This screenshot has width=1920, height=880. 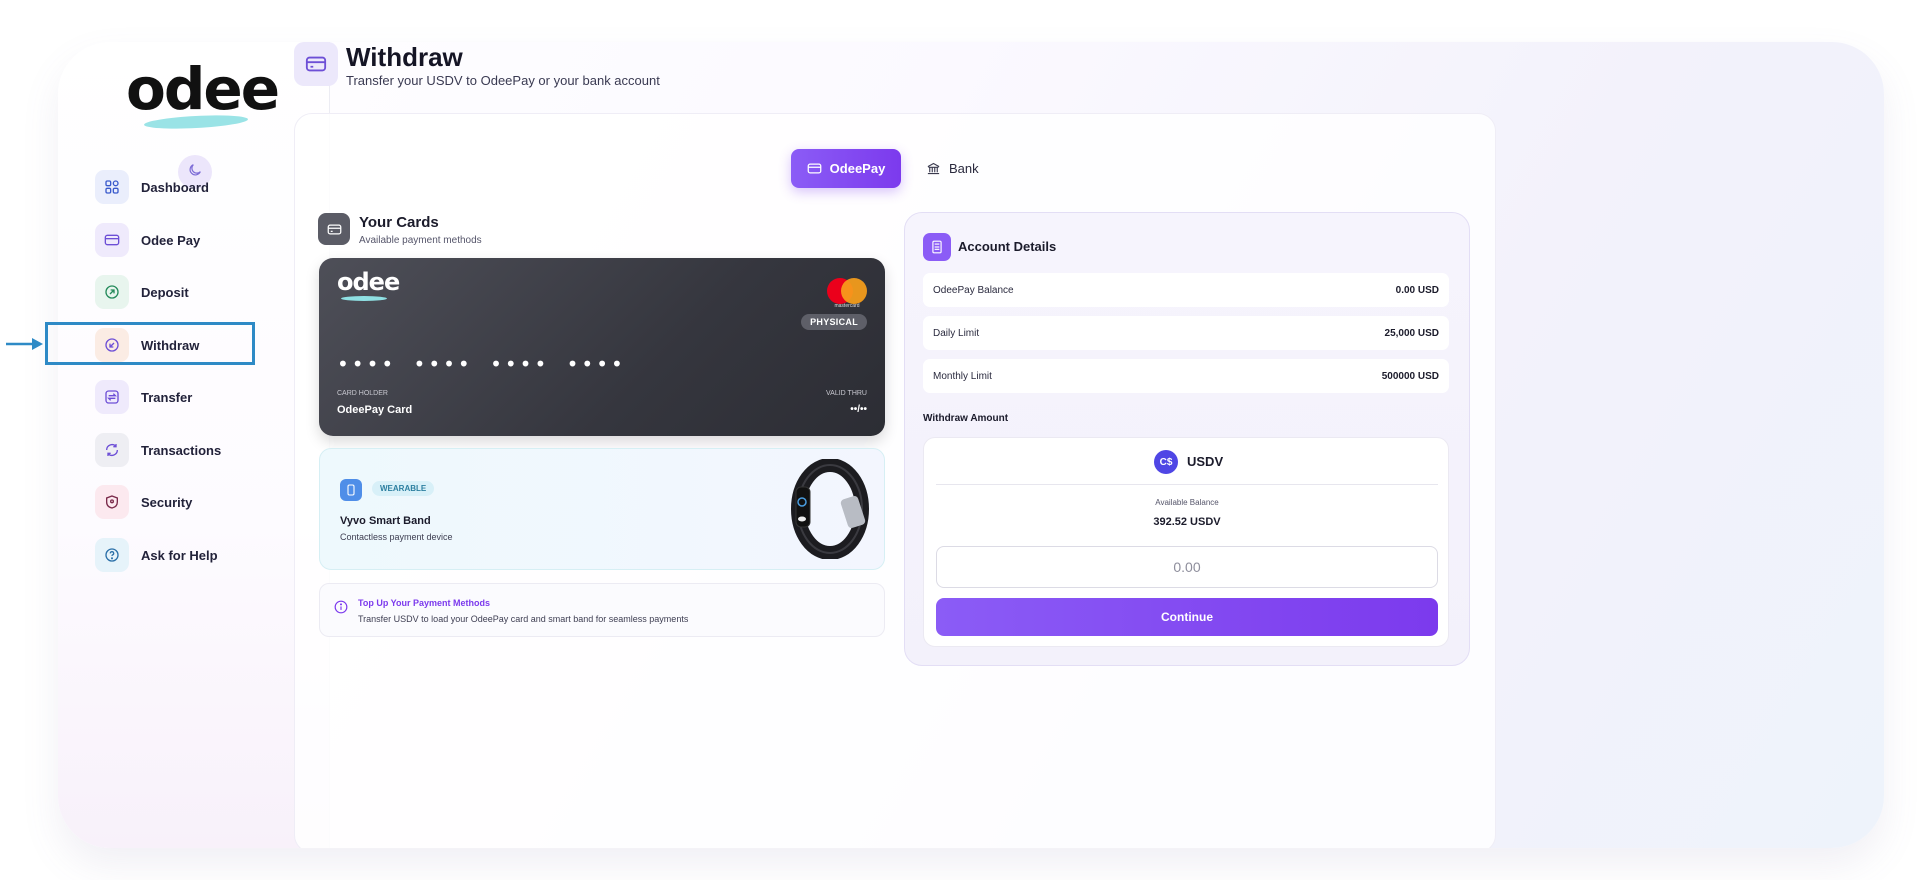 What do you see at coordinates (112, 397) in the screenshot?
I see `transfer-icon` at bounding box center [112, 397].